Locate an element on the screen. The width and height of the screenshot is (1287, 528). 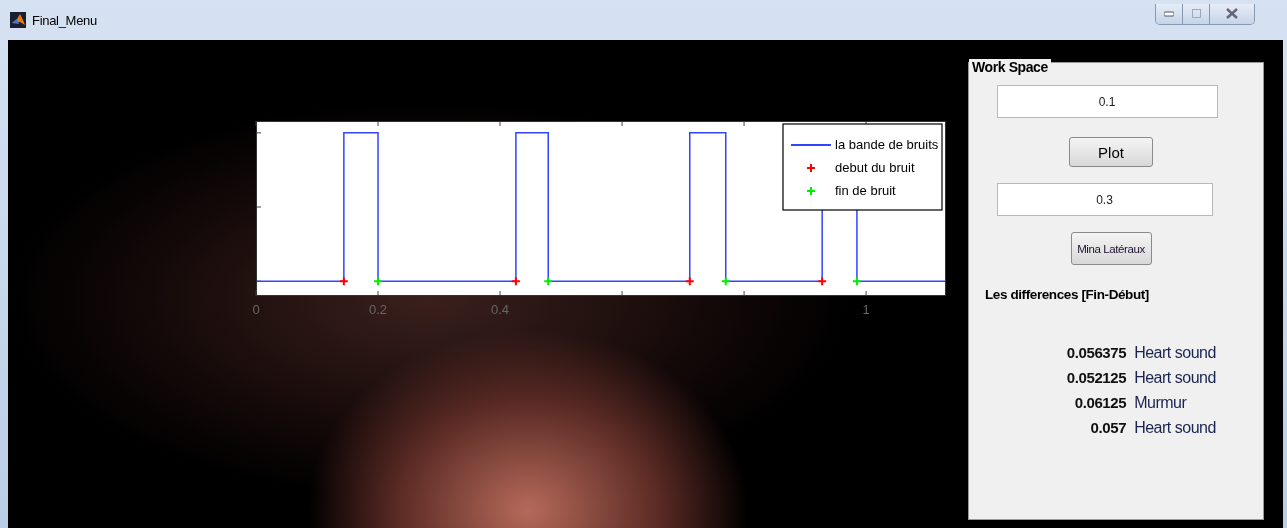
mina-lateraux-button: Mina Latéraux is located at coordinates (1111, 248).